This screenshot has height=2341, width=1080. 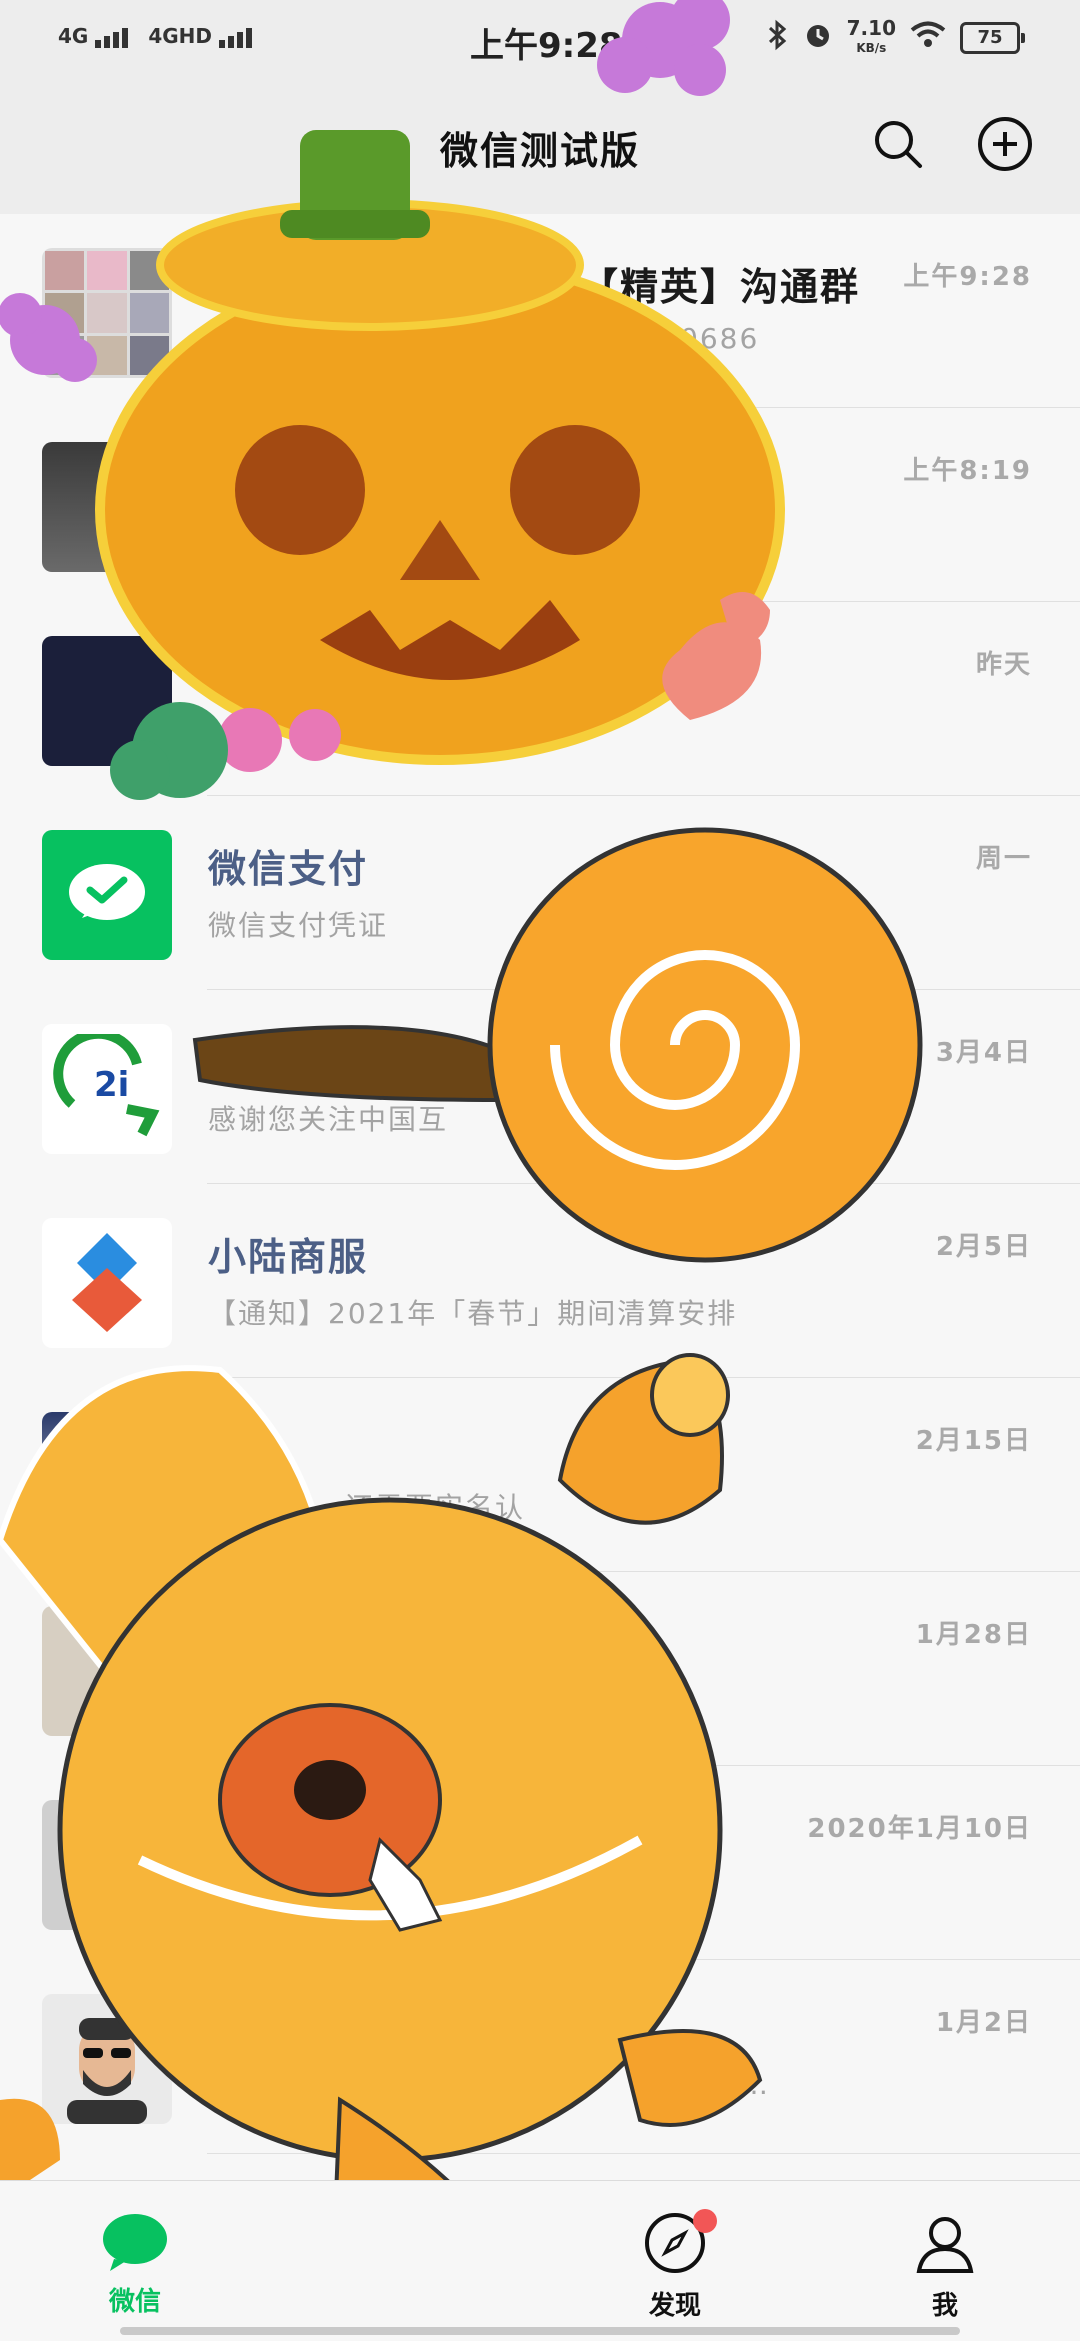 I want to click on status-time: 上午9:28, so click(x=546, y=46).